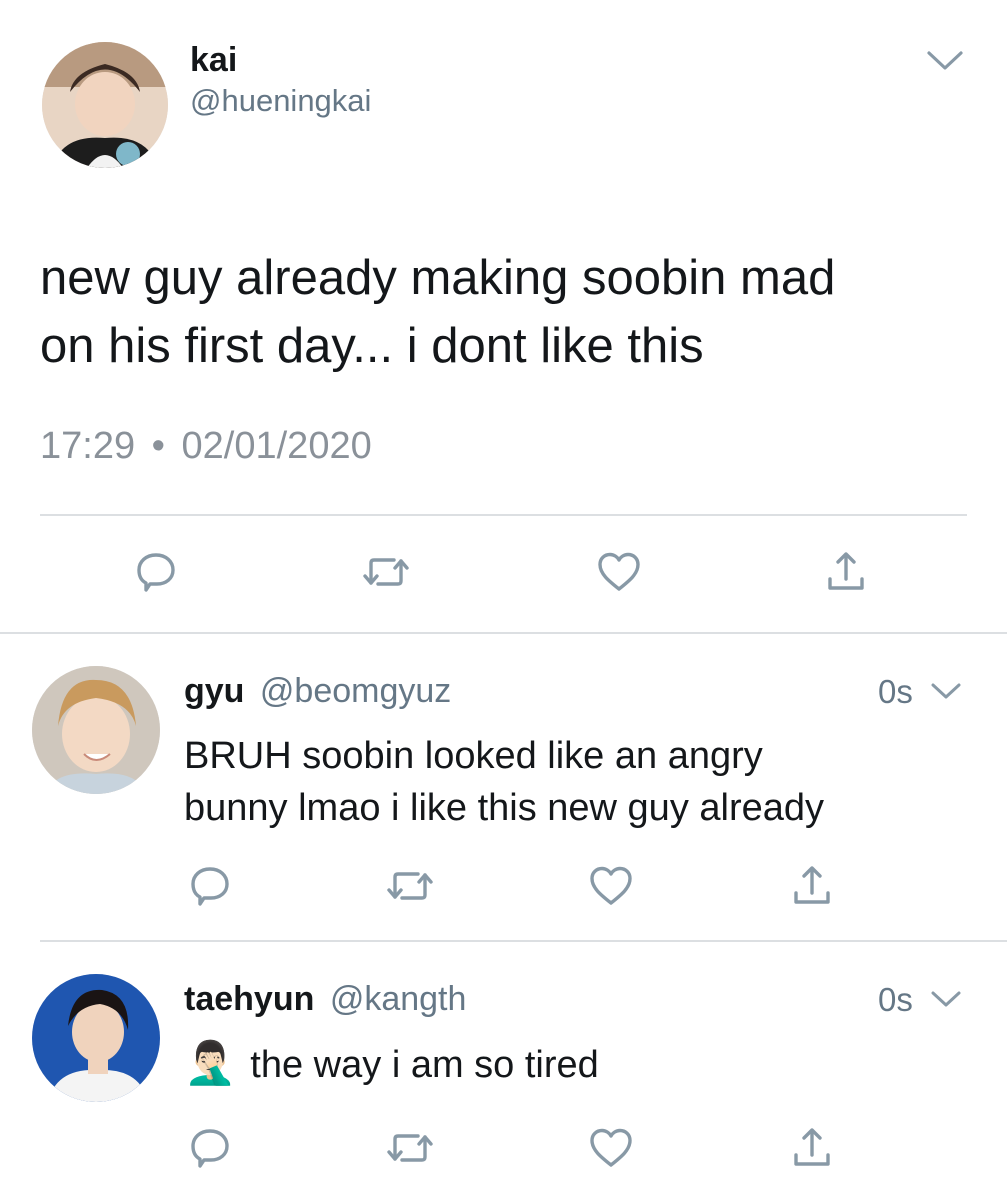 The height and width of the screenshot is (1200, 1007). I want to click on reply-gyu-header: gyu @beomgyuz, so click(317, 691).